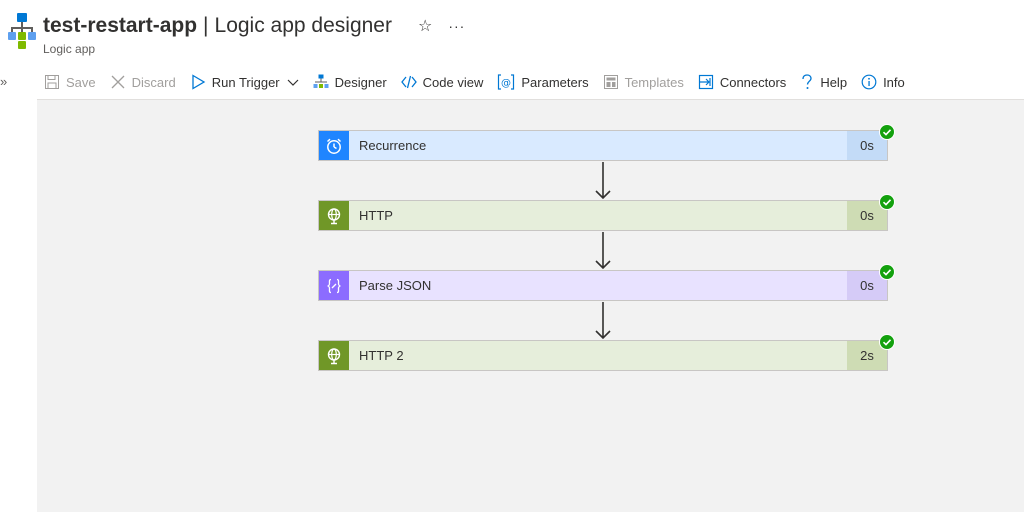 The image size is (1024, 512). I want to click on clock-icon, so click(334, 146).